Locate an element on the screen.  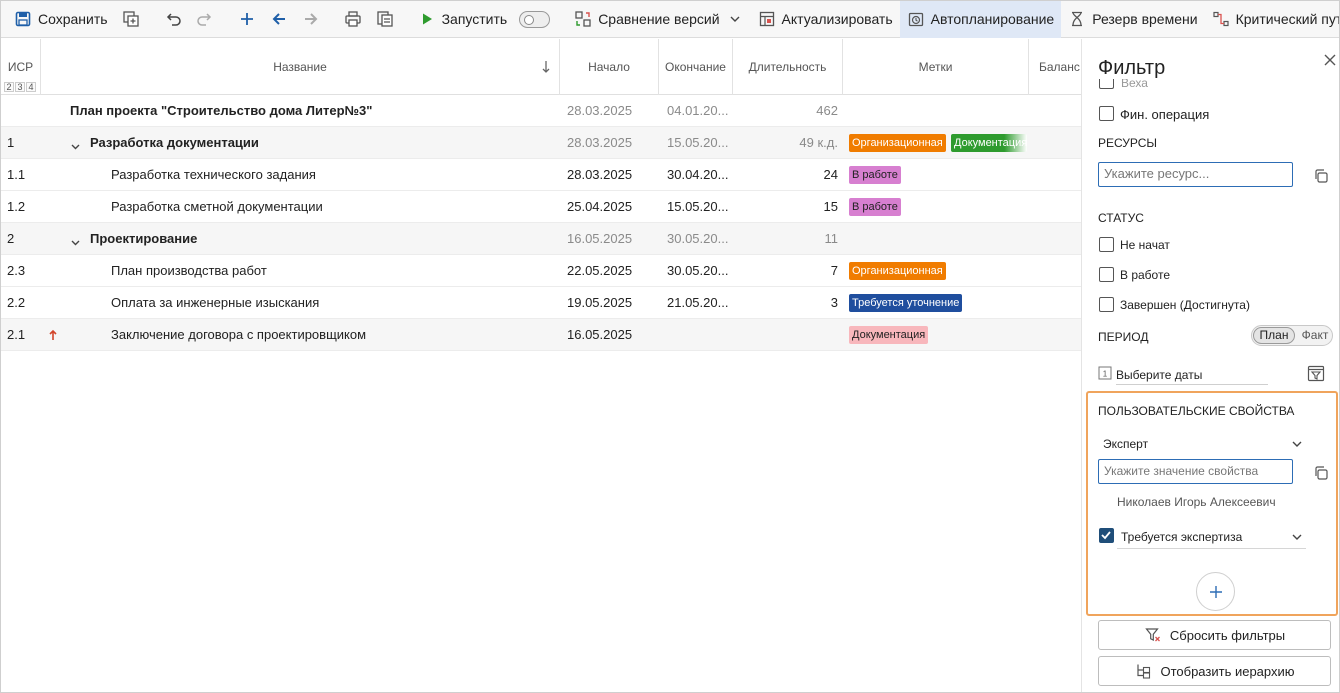
level-2-button: 2 is located at coordinates (9, 87).